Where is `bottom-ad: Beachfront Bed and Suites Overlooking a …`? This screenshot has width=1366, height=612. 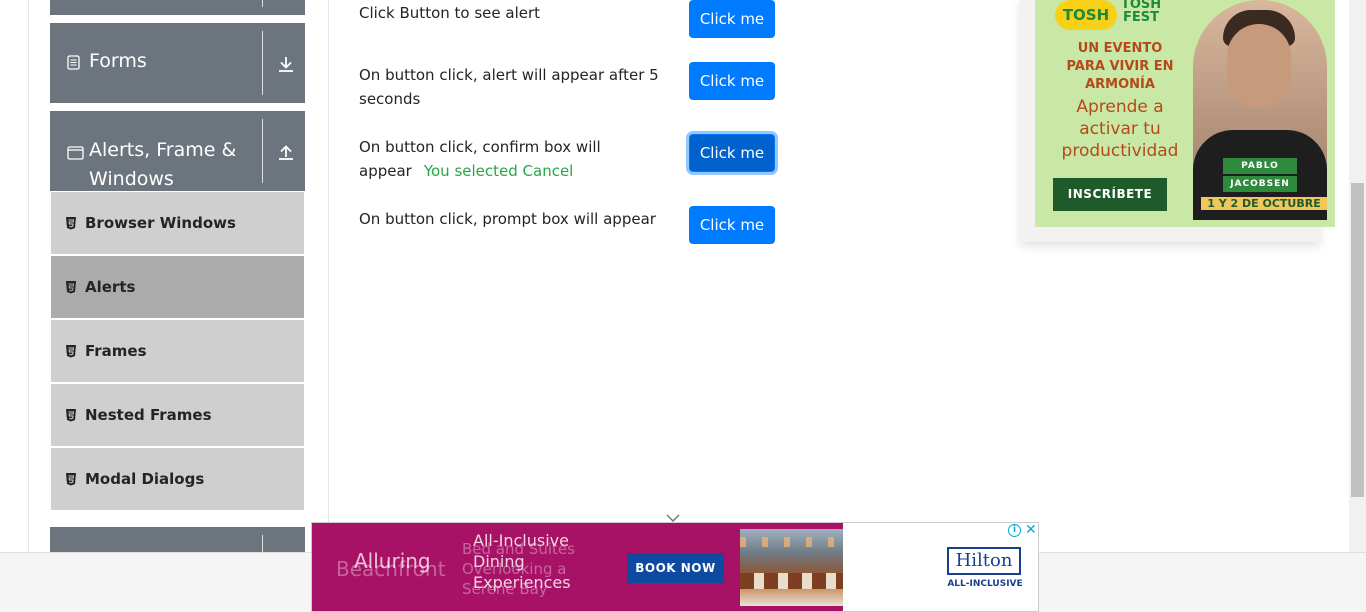
bottom-ad: Beachfront Bed and Suites Overlooking a … is located at coordinates (675, 567).